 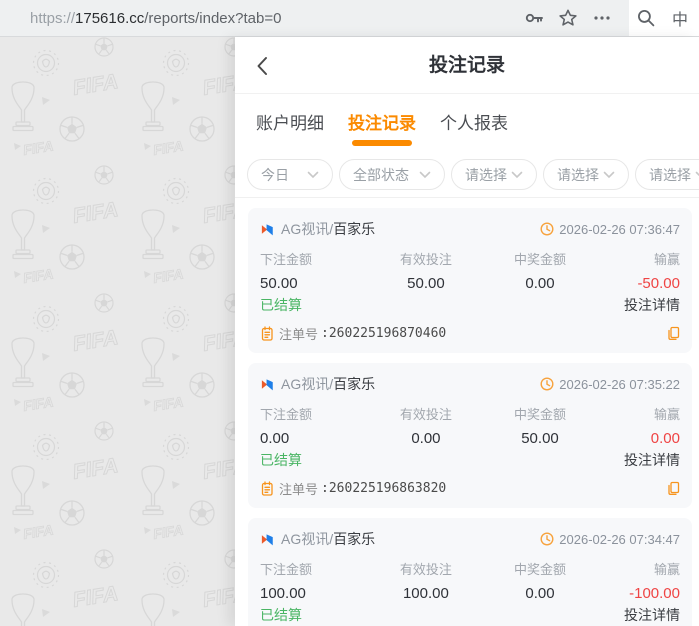 What do you see at coordinates (425, 593) in the screenshot?
I see `valid-bet-amount: 100.00` at bounding box center [425, 593].